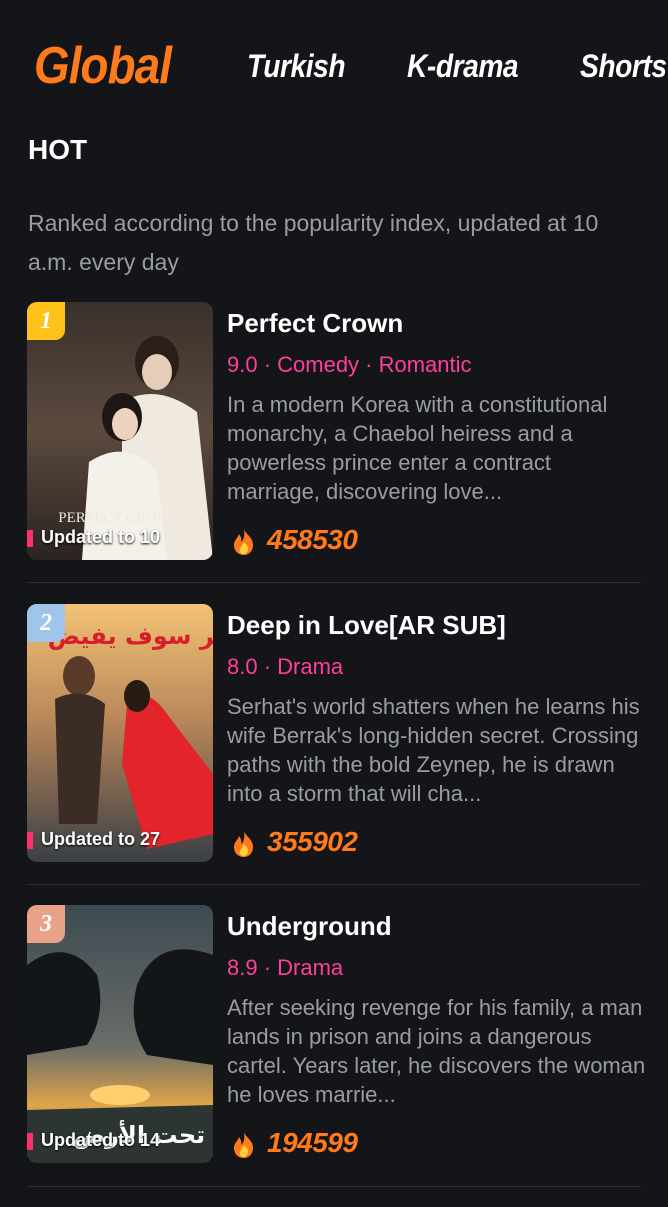 The image size is (668, 1207). Describe the element at coordinates (349, 364) in the screenshot. I see `item-meta: 9.0 · Comedy · Romantic` at that location.